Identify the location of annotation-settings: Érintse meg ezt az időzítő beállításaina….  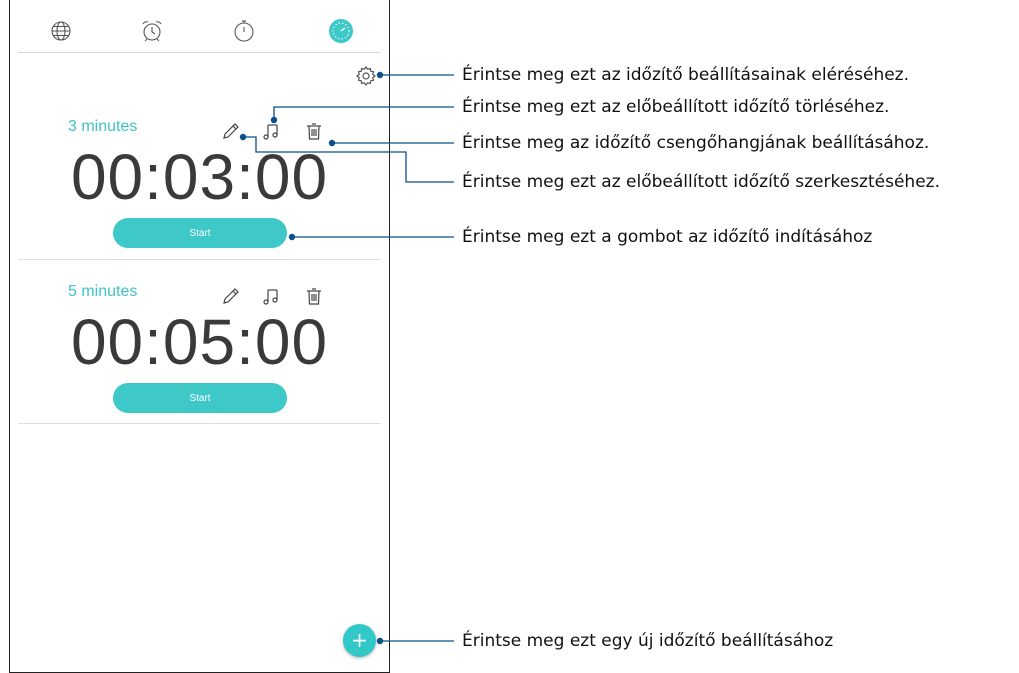
(686, 75).